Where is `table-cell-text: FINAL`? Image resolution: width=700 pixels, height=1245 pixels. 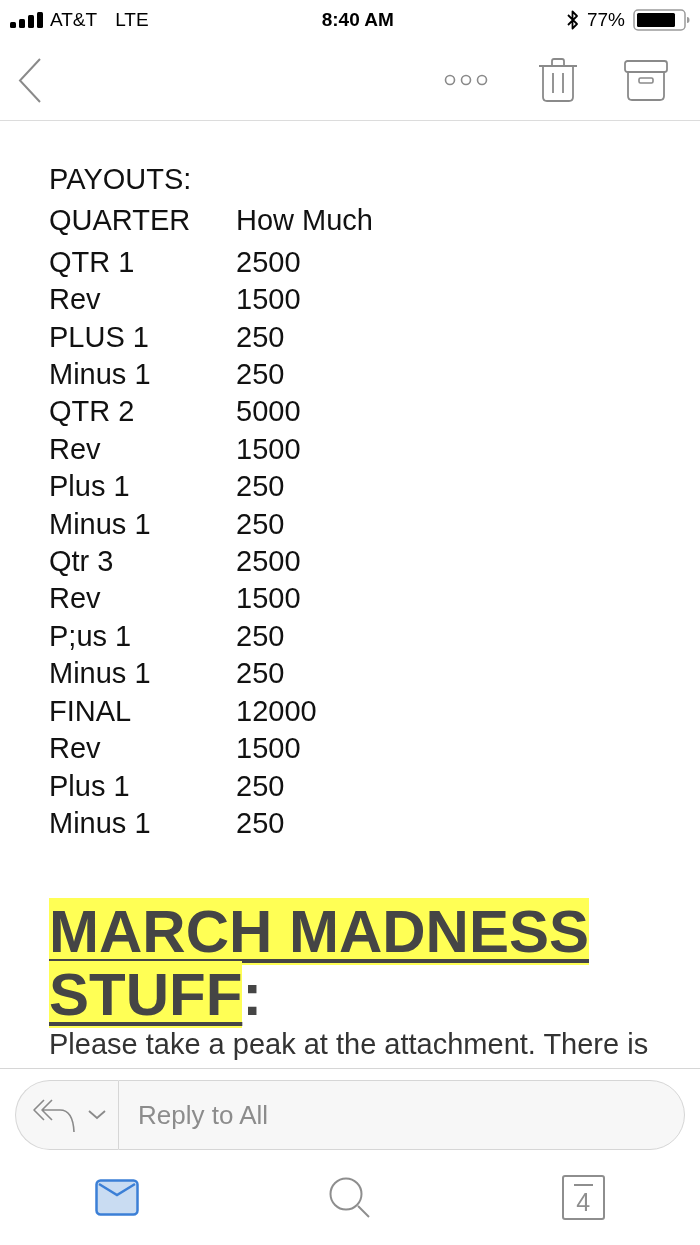
table-cell-text: FINAL is located at coordinates (91, 711).